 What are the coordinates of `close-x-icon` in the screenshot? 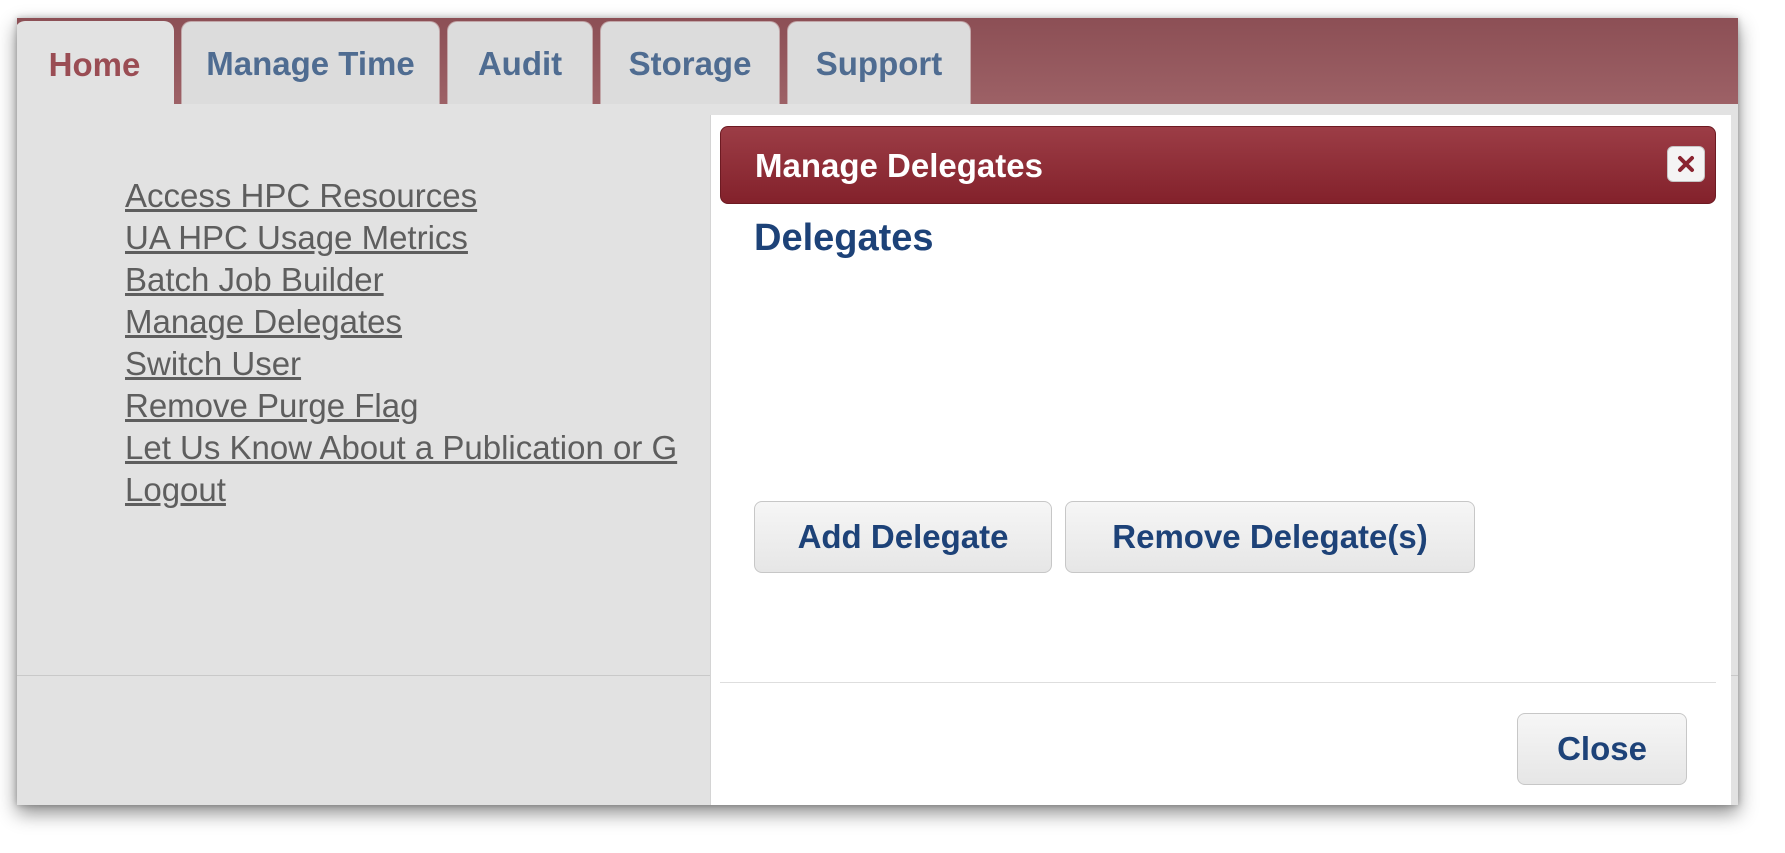 It's located at (1686, 164).